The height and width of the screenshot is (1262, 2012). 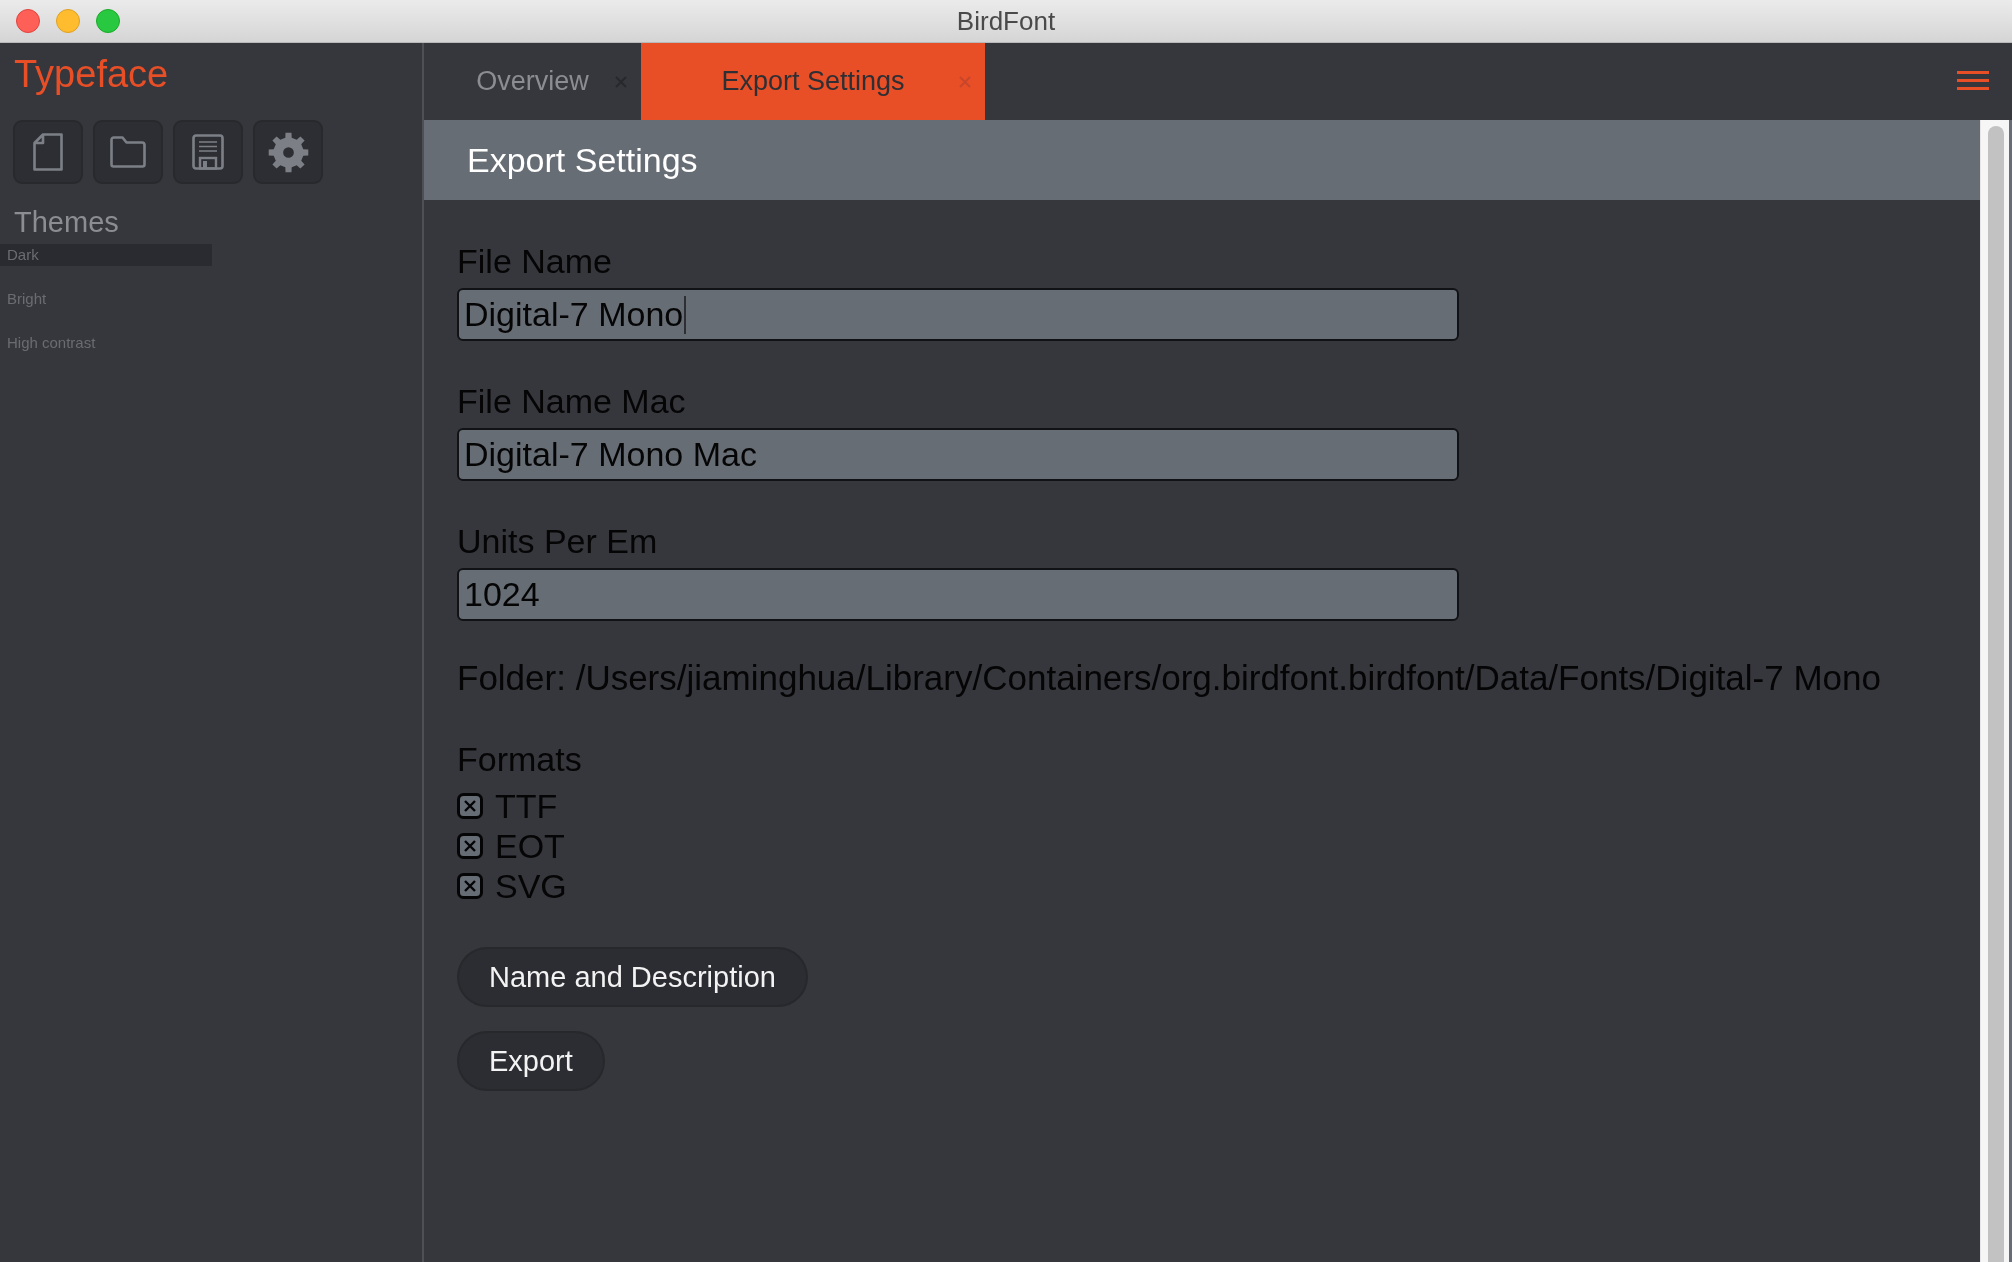 What do you see at coordinates (208, 152) in the screenshot?
I see `save-button` at bounding box center [208, 152].